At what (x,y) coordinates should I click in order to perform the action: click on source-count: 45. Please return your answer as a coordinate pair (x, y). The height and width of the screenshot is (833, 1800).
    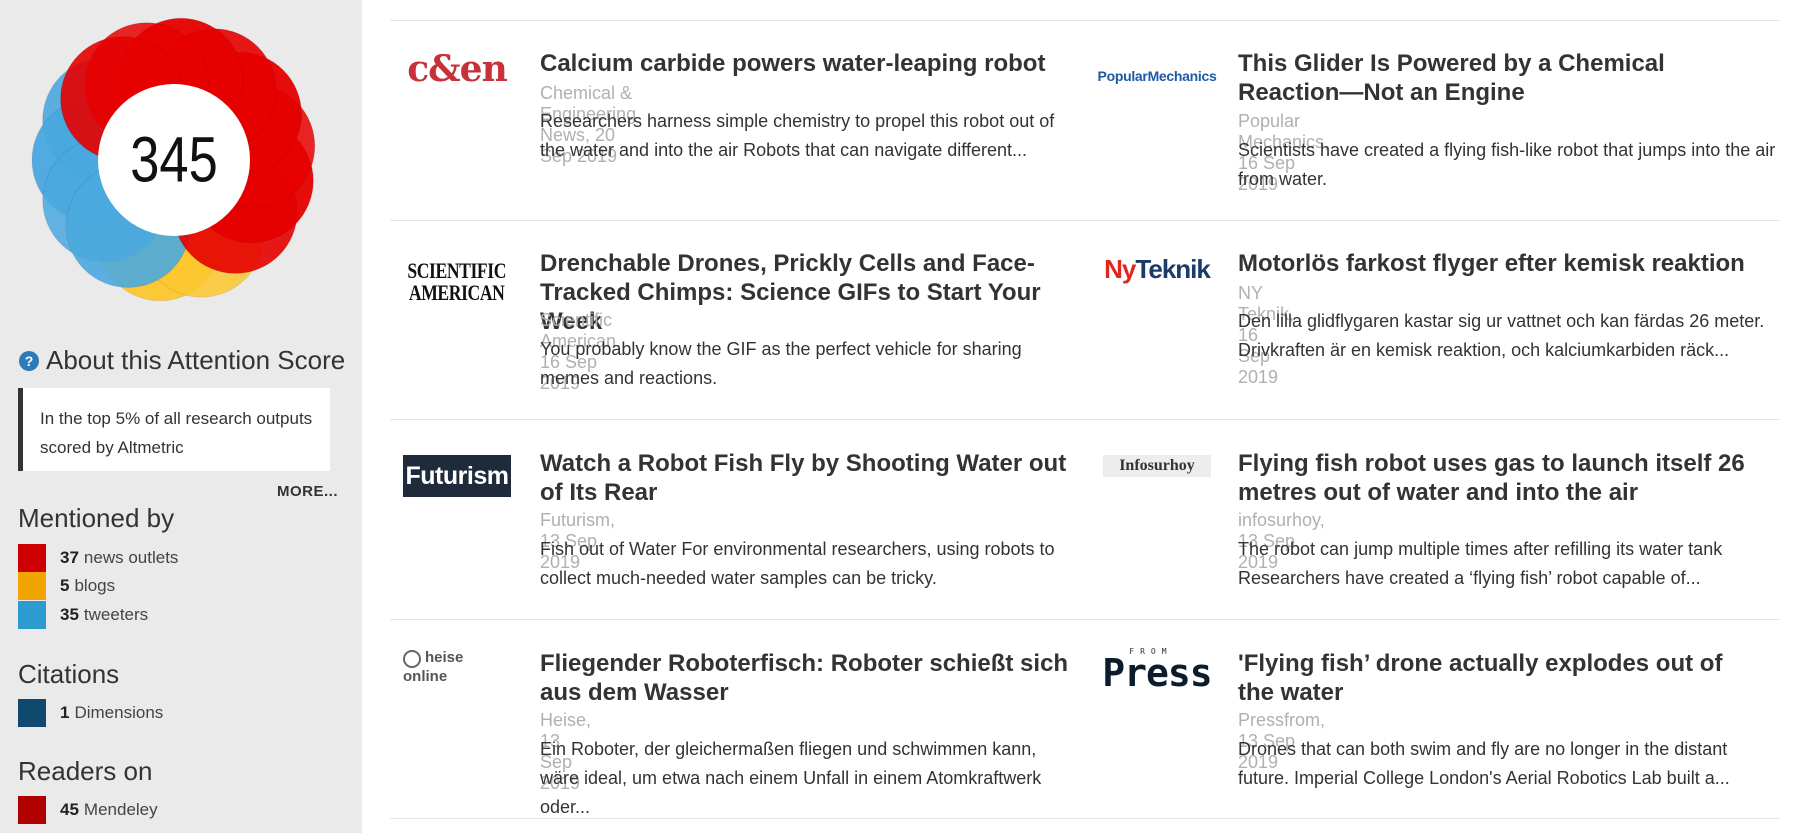
    Looking at the image, I should click on (69, 809).